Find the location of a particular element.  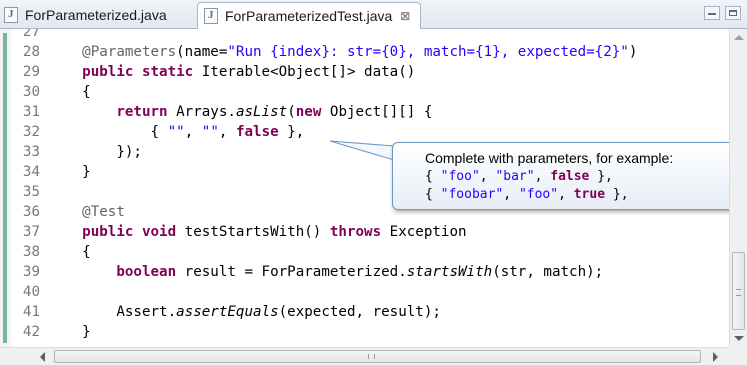

code-token: void is located at coordinates (159, 232).